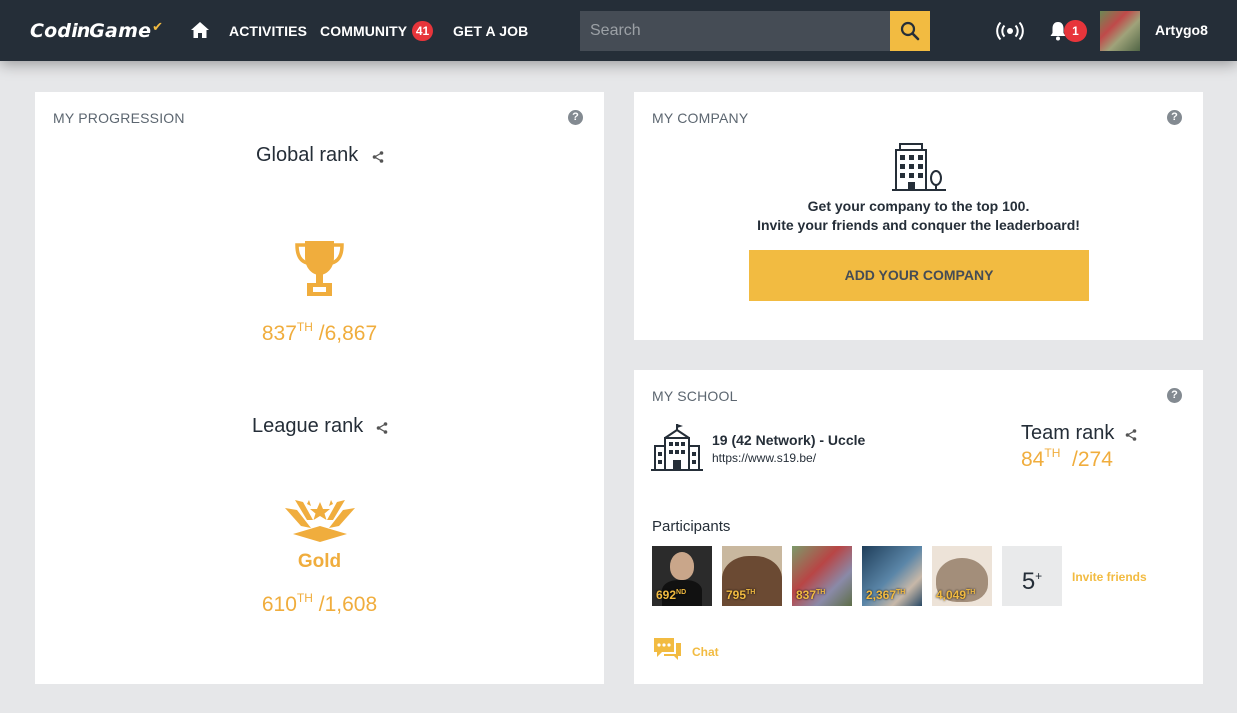 The height and width of the screenshot is (713, 1237). Describe the element at coordinates (735, 31) in the screenshot. I see `search-input` at that location.